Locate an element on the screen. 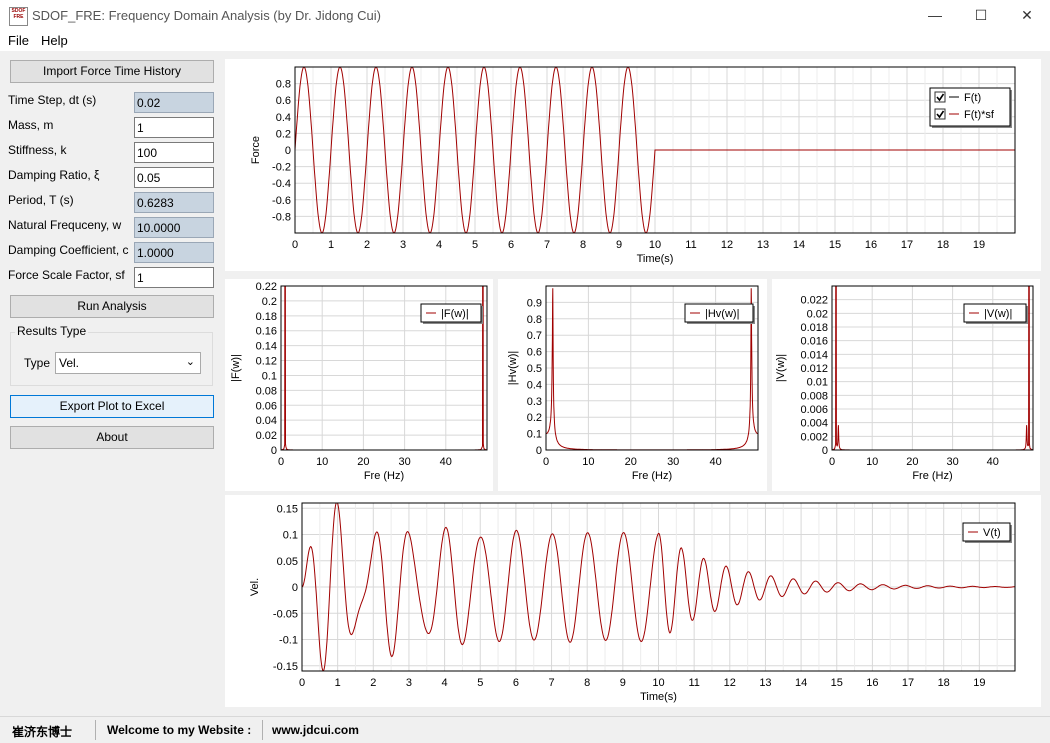 This screenshot has width=1050, height=743. y-tick-label: 0.16 is located at coordinates (266, 332).